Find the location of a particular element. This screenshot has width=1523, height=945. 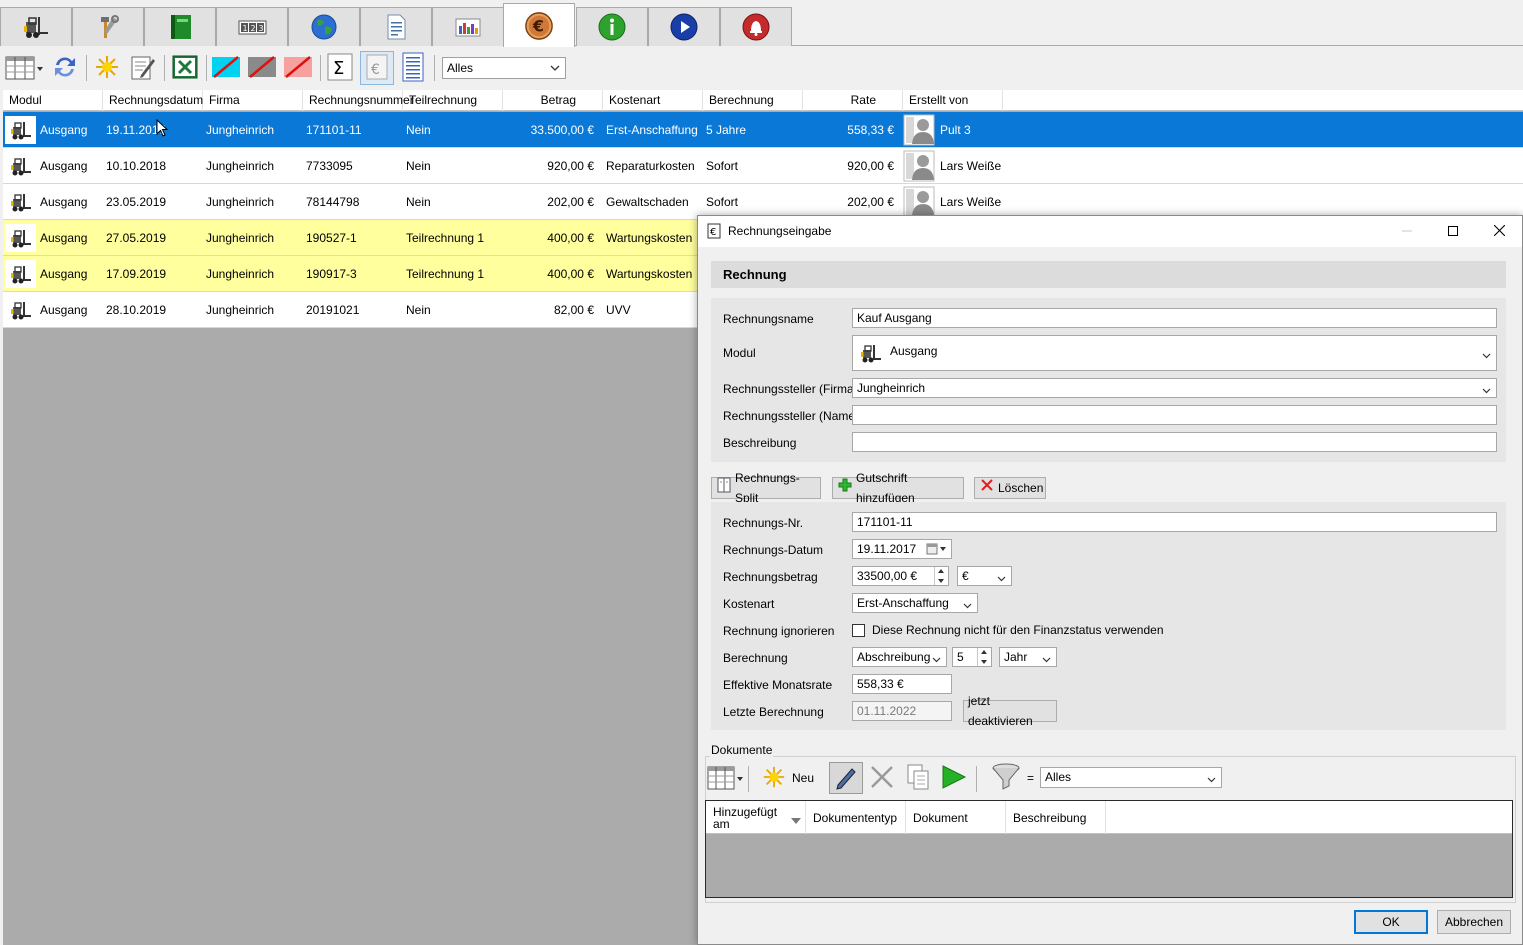

kostenart-dropdown: Erst-Anschaffung is located at coordinates (915, 603).